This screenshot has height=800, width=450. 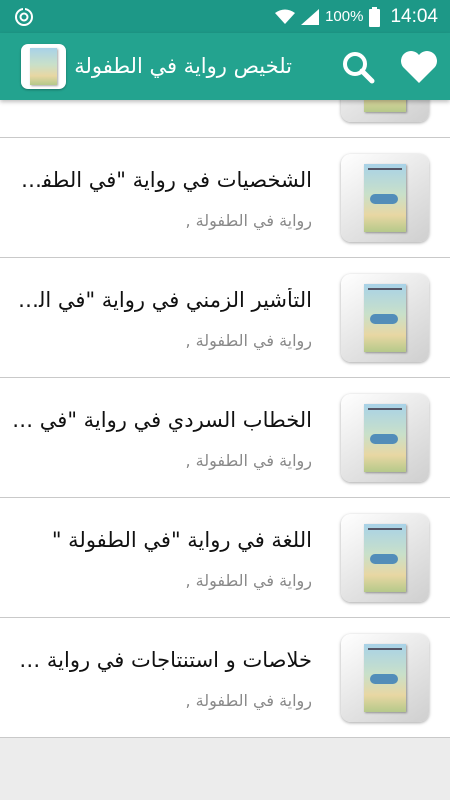 What do you see at coordinates (225, 119) in the screenshot?
I see `list-item` at bounding box center [225, 119].